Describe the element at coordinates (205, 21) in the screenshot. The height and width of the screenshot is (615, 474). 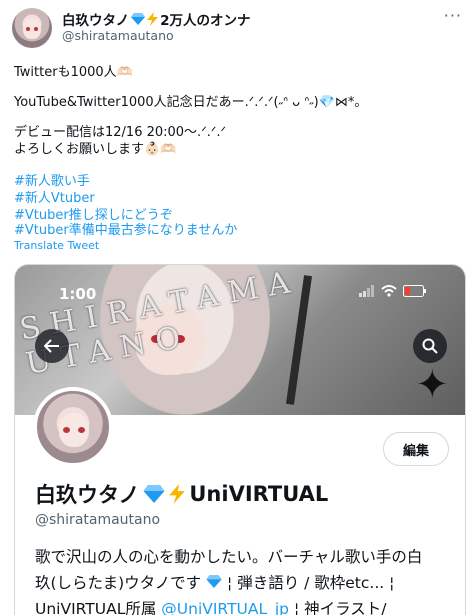
I see `author-name-suffix: 2万人のオンナ` at that location.